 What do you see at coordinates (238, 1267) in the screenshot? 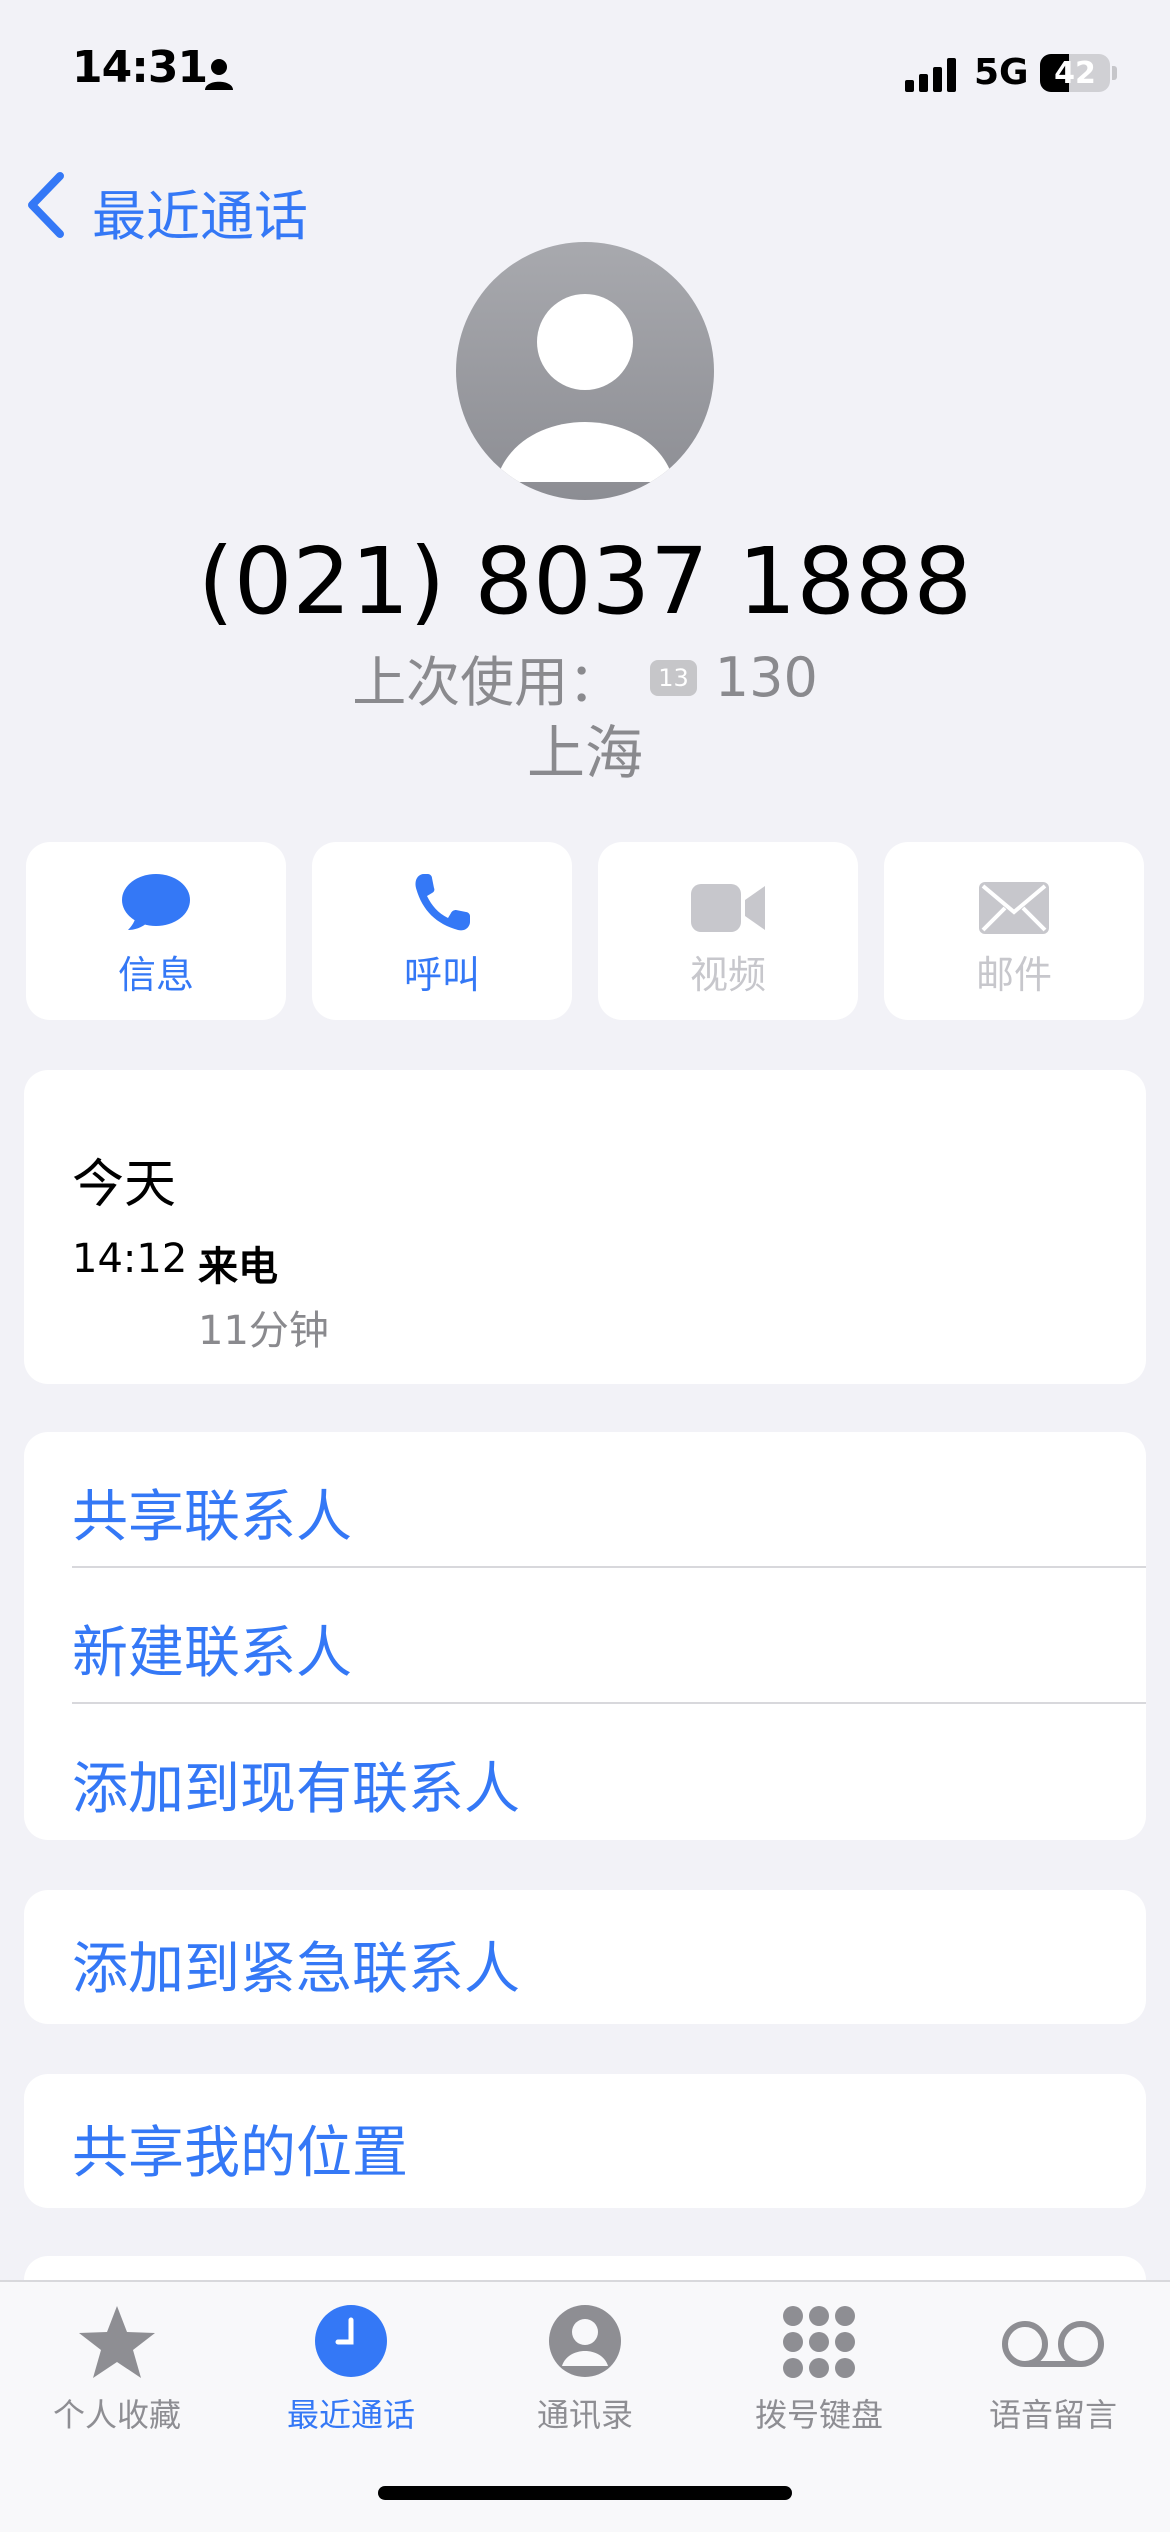
I see `call-type: 来电` at bounding box center [238, 1267].